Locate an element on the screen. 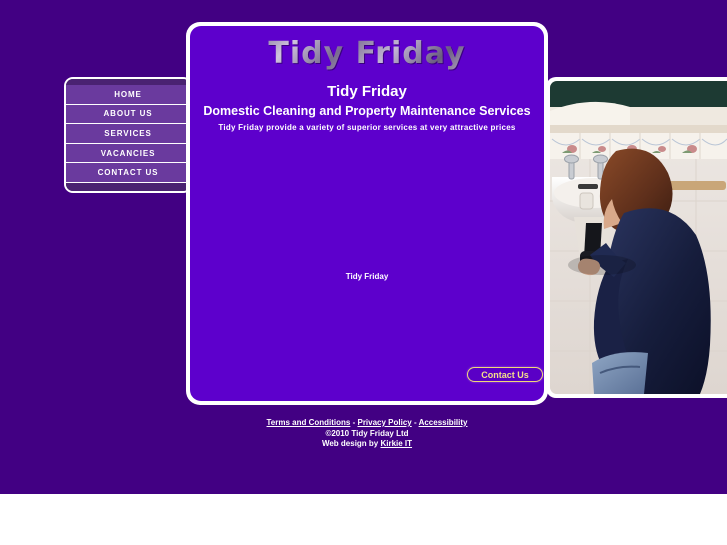 The width and height of the screenshot is (727, 545). sidebar-item-about-us: ABOUT US is located at coordinates (128, 114).